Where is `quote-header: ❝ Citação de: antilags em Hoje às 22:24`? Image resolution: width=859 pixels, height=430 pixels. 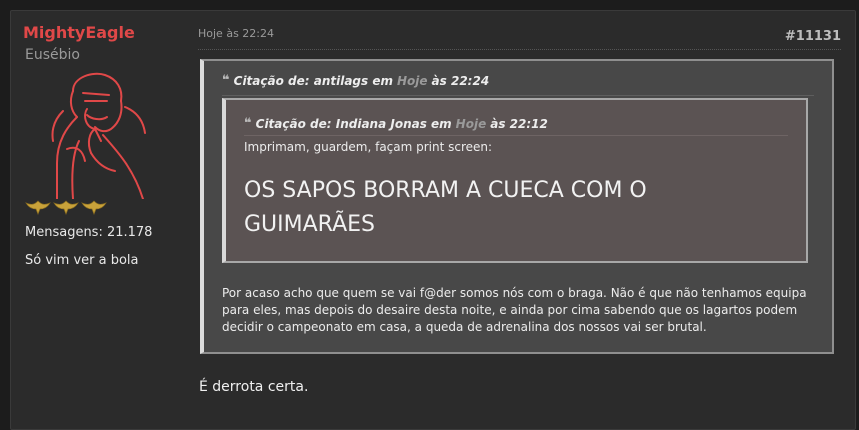 quote-header: ❝ Citação de: antilags em Hoje às 22:24 is located at coordinates (355, 80).